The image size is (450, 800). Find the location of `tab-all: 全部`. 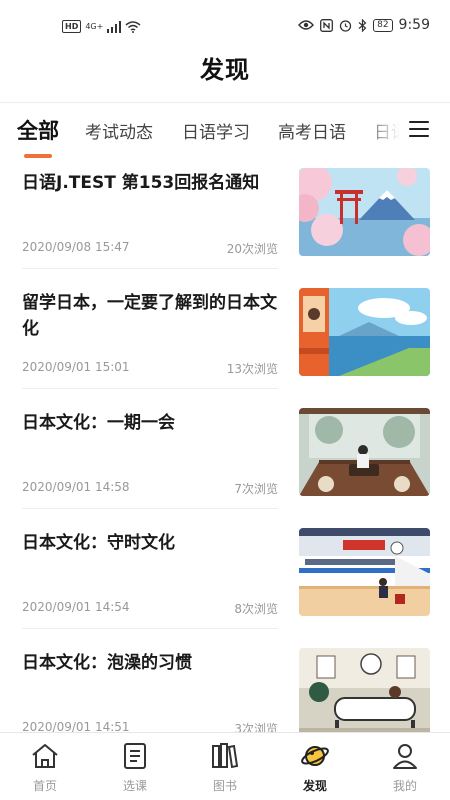

tab-all: 全部 is located at coordinates (38, 130).